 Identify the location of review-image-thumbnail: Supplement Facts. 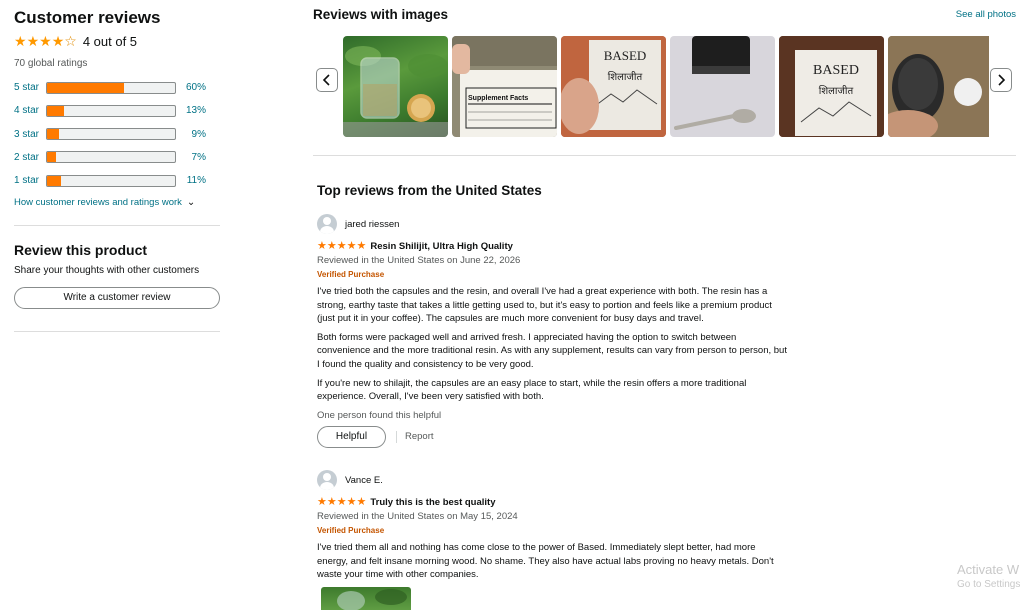
(504, 86).